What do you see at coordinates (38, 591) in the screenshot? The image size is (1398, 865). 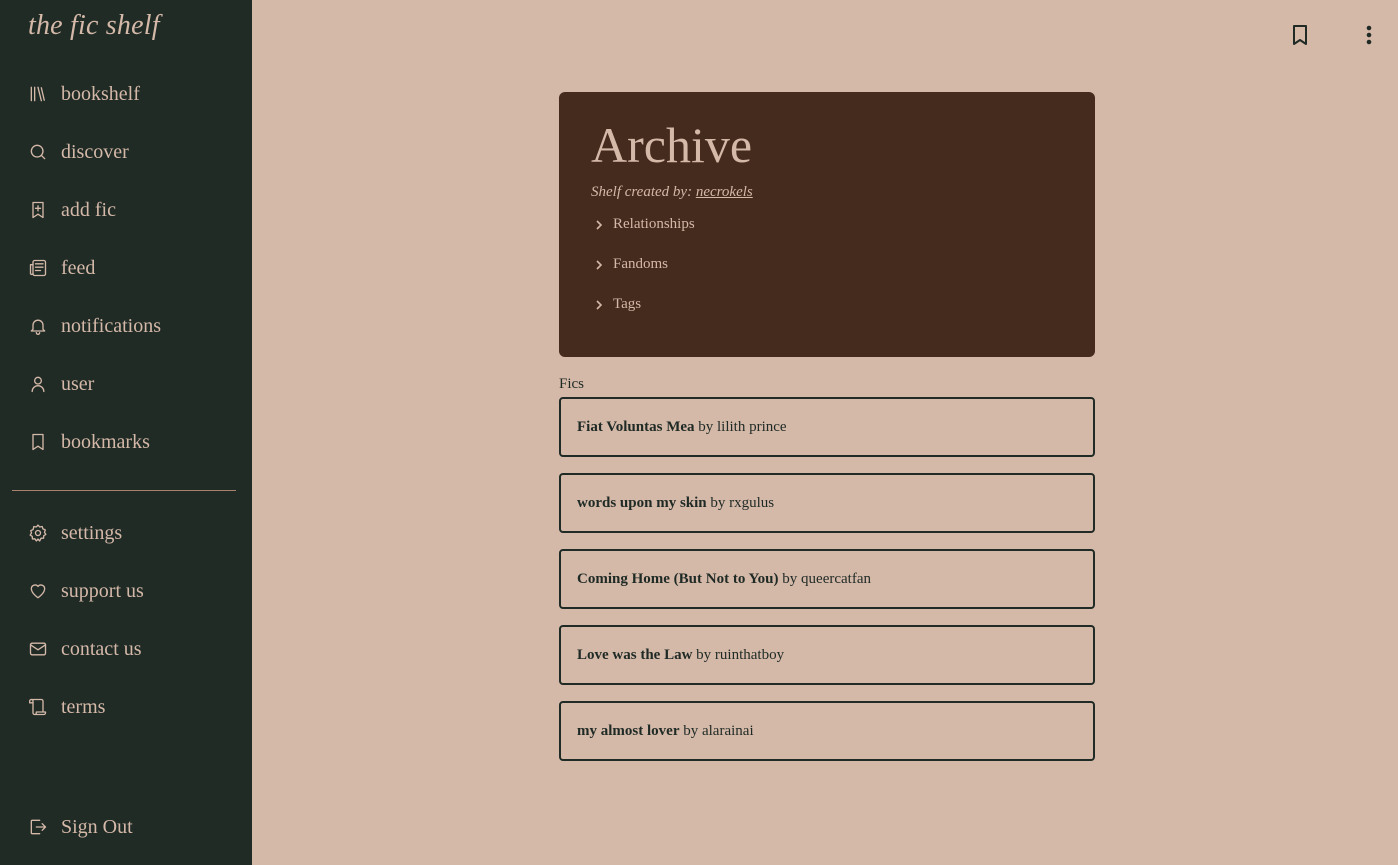 I see `heart-icon` at bounding box center [38, 591].